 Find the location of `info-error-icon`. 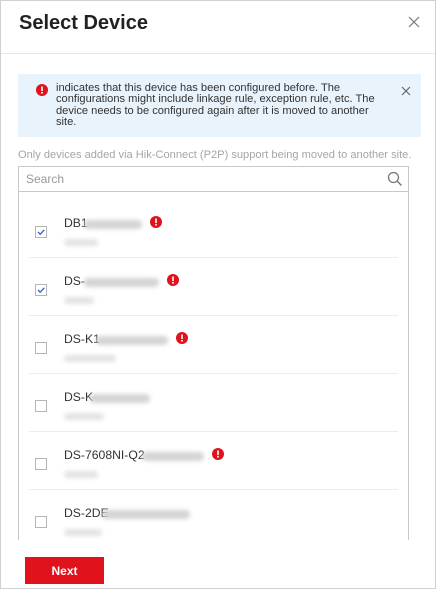

info-error-icon is located at coordinates (42, 89).